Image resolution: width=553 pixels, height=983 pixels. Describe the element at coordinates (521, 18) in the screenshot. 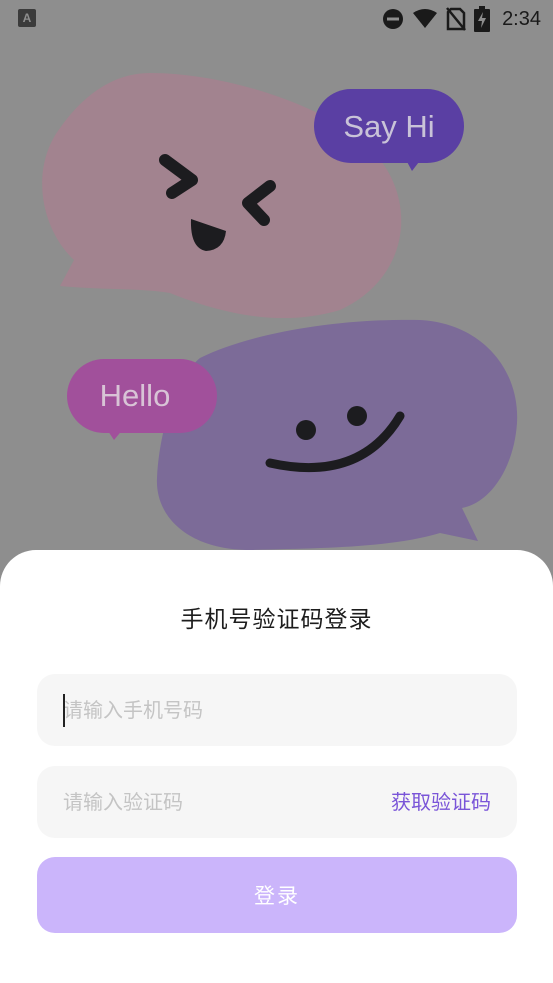

I see `status-time: 2:34` at that location.